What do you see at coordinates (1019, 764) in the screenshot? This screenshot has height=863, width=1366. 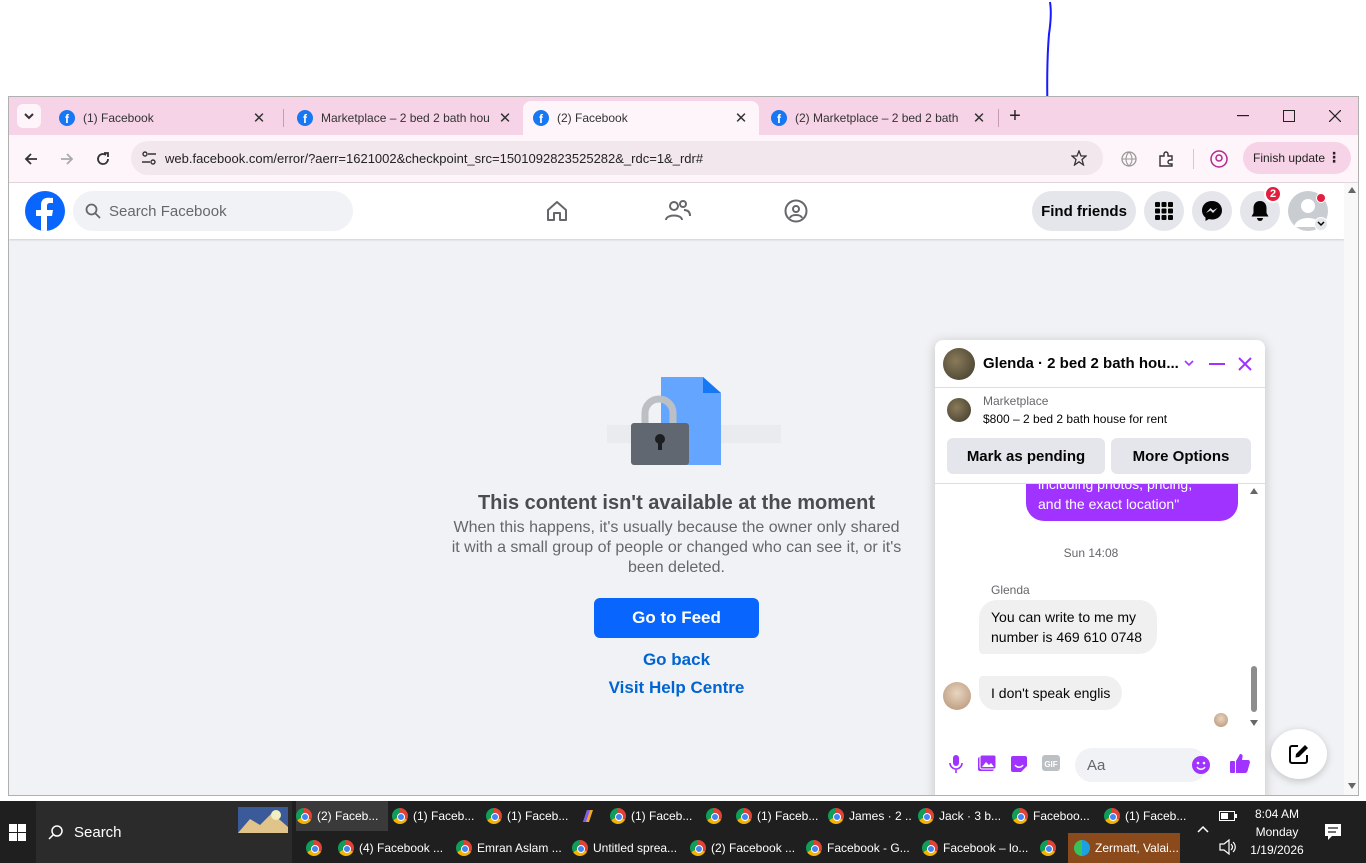 I see `sticker-icon` at bounding box center [1019, 764].